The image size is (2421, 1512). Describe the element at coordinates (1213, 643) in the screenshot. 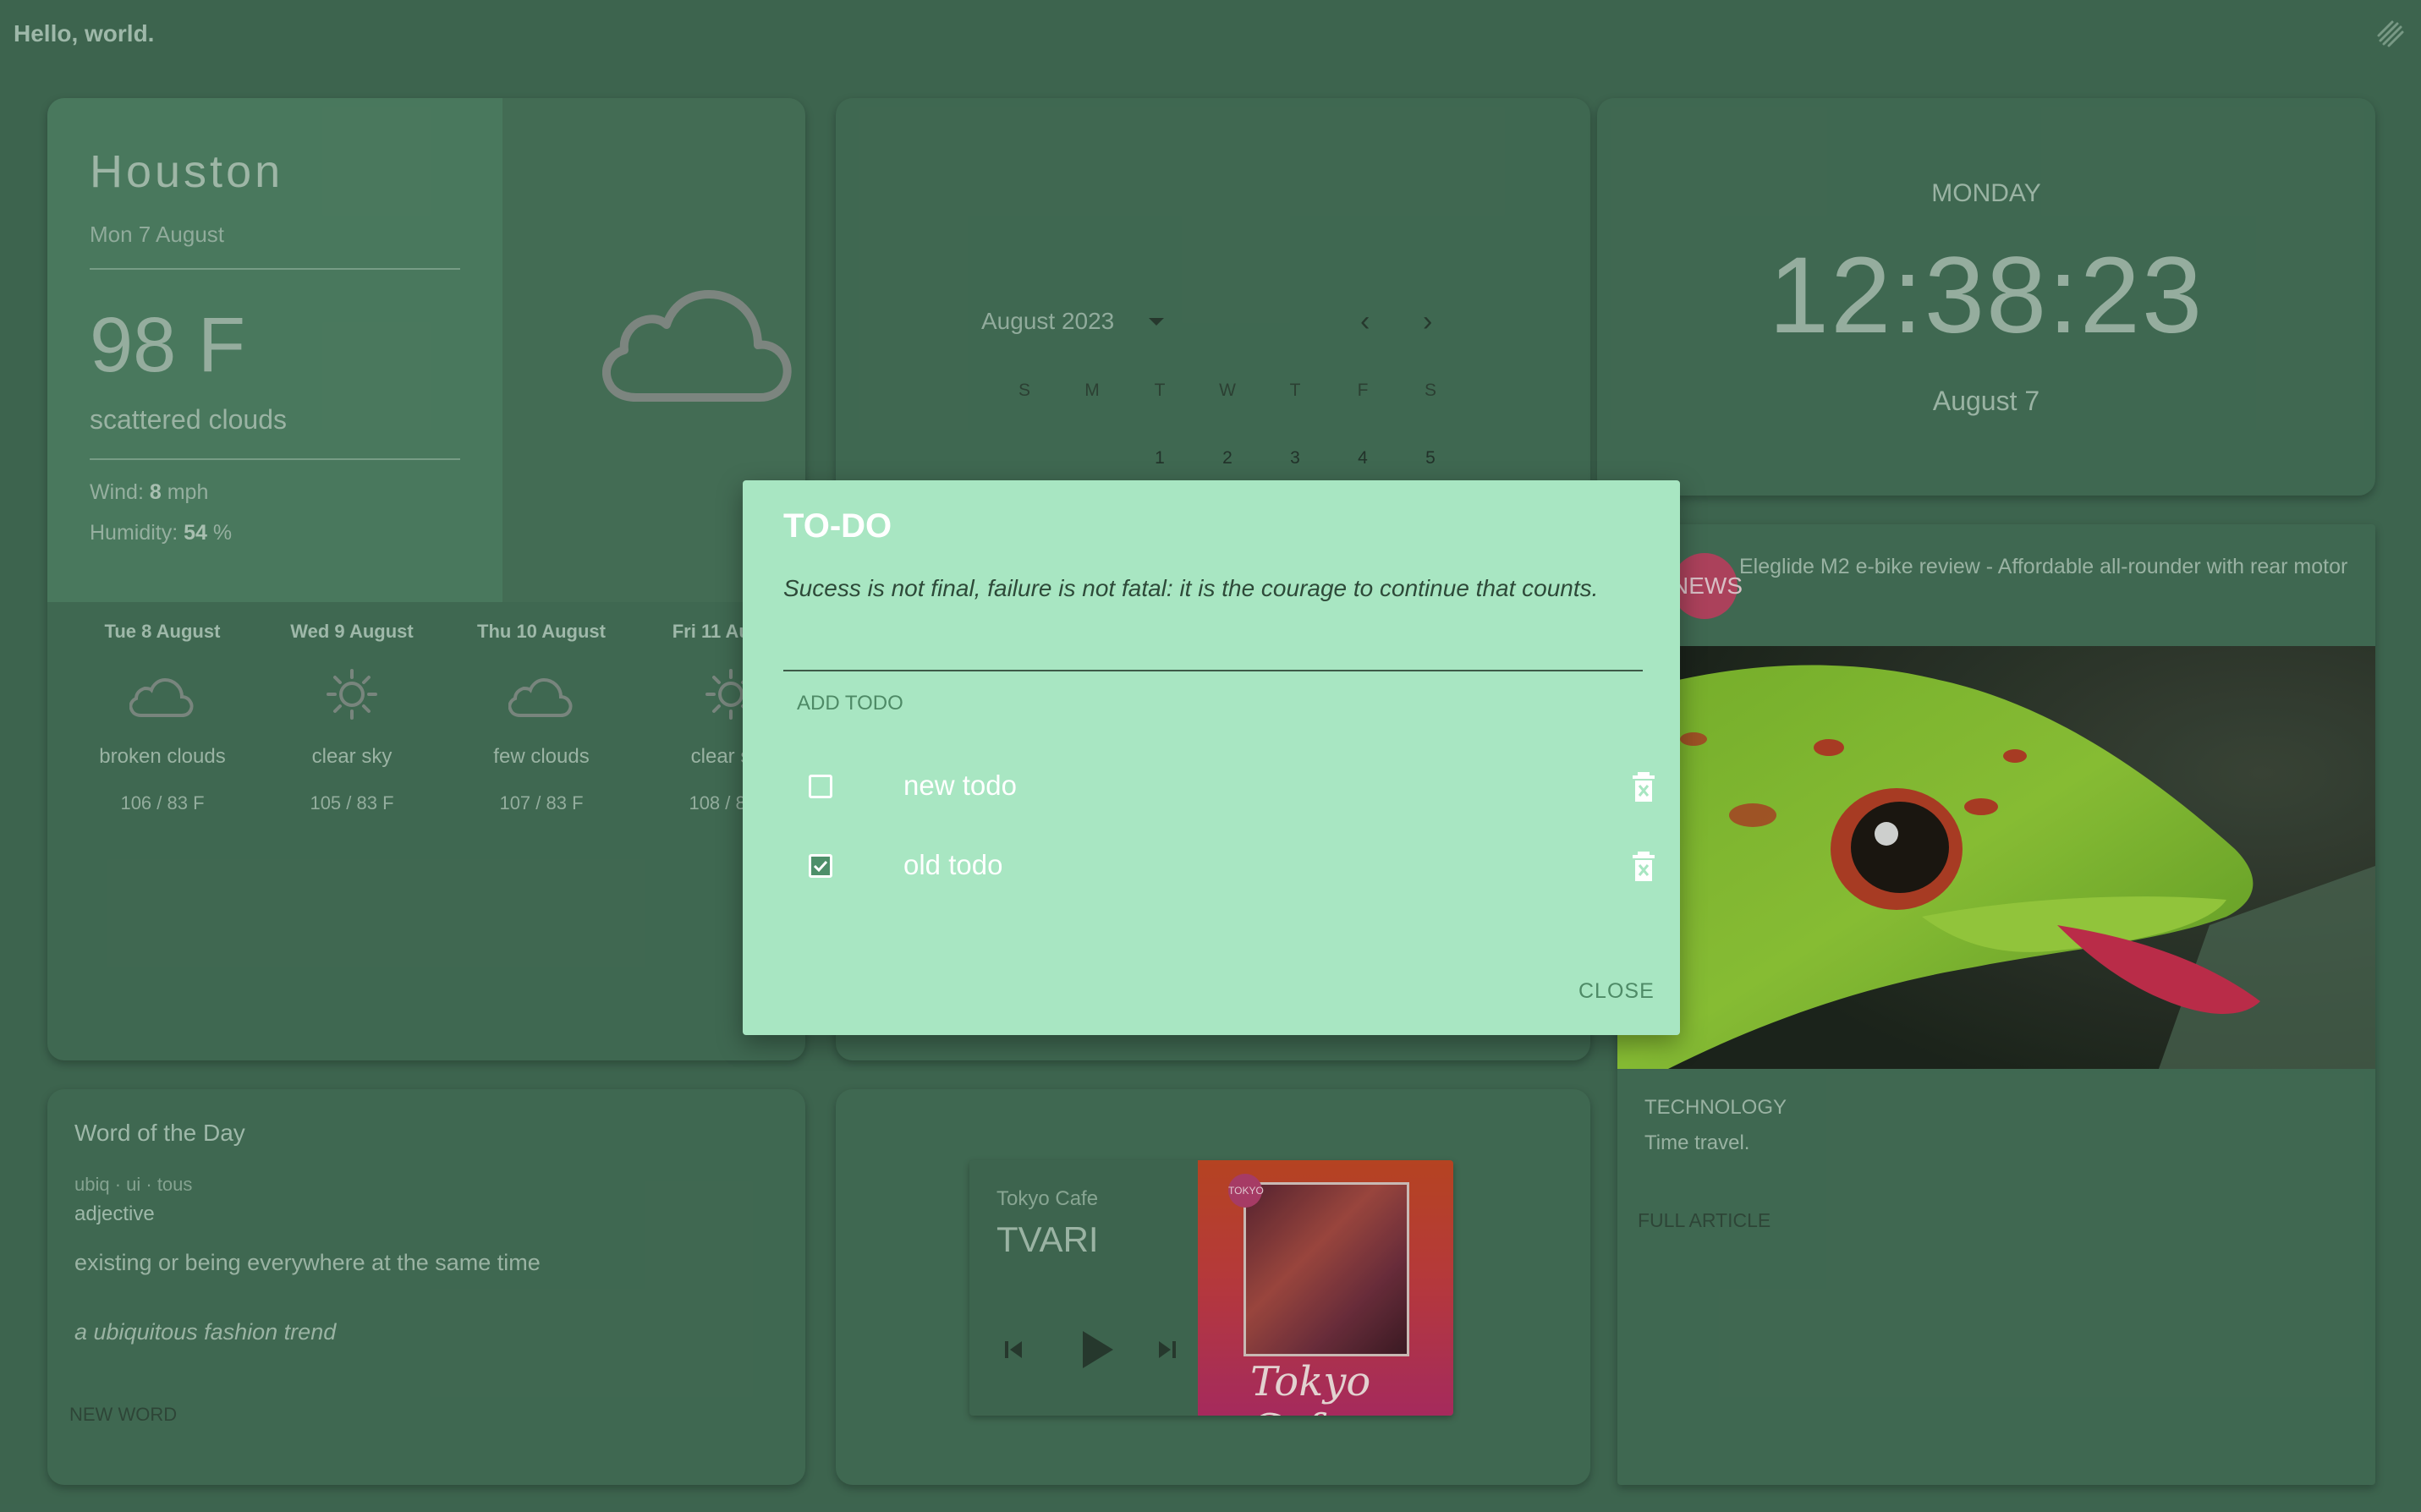

I see `todo-input` at that location.